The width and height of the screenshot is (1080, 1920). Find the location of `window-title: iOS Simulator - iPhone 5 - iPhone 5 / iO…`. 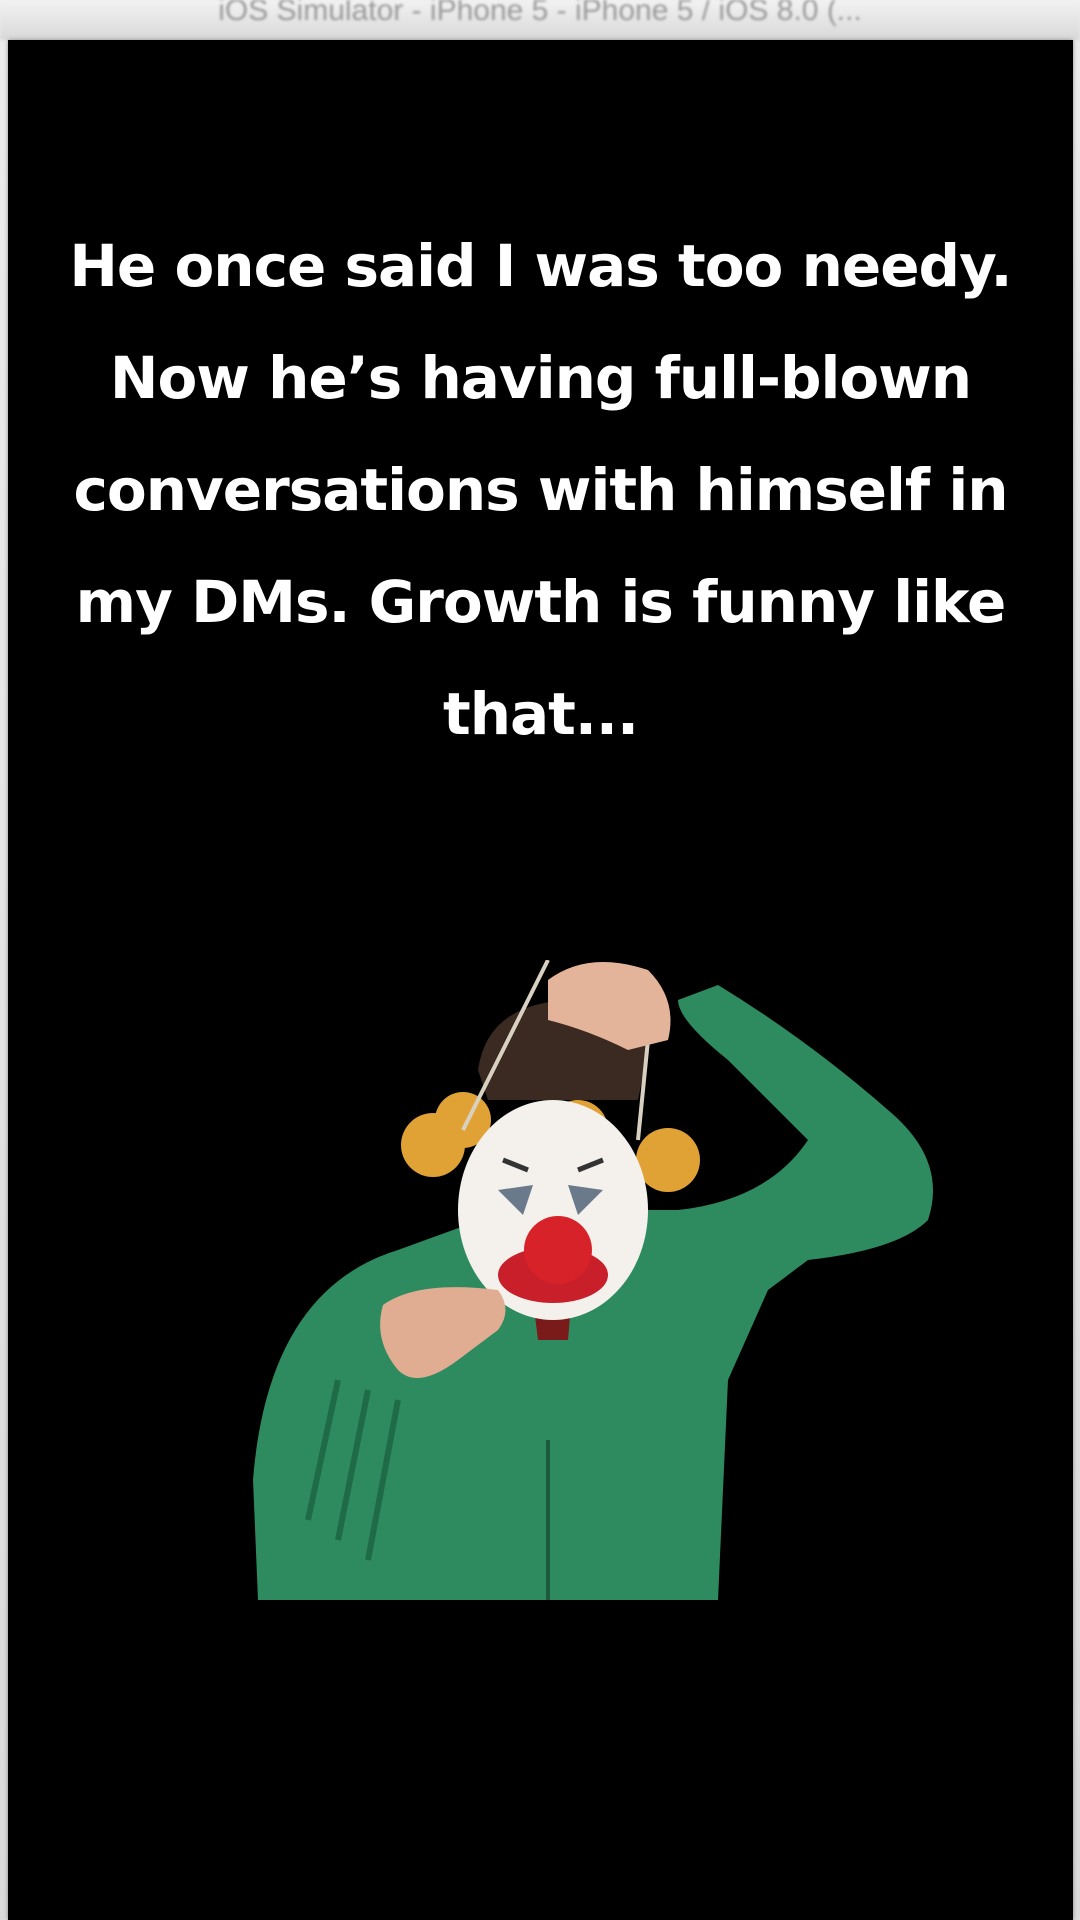

window-title: iOS Simulator - iPhone 5 - iPhone 5 / iO… is located at coordinates (540, 13).